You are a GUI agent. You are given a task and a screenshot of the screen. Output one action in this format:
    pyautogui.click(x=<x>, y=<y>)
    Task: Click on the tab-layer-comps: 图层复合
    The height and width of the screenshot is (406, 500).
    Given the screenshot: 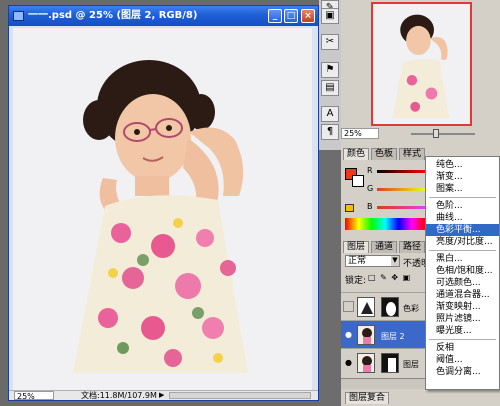 What is the action you would take?
    pyautogui.click(x=367, y=398)
    